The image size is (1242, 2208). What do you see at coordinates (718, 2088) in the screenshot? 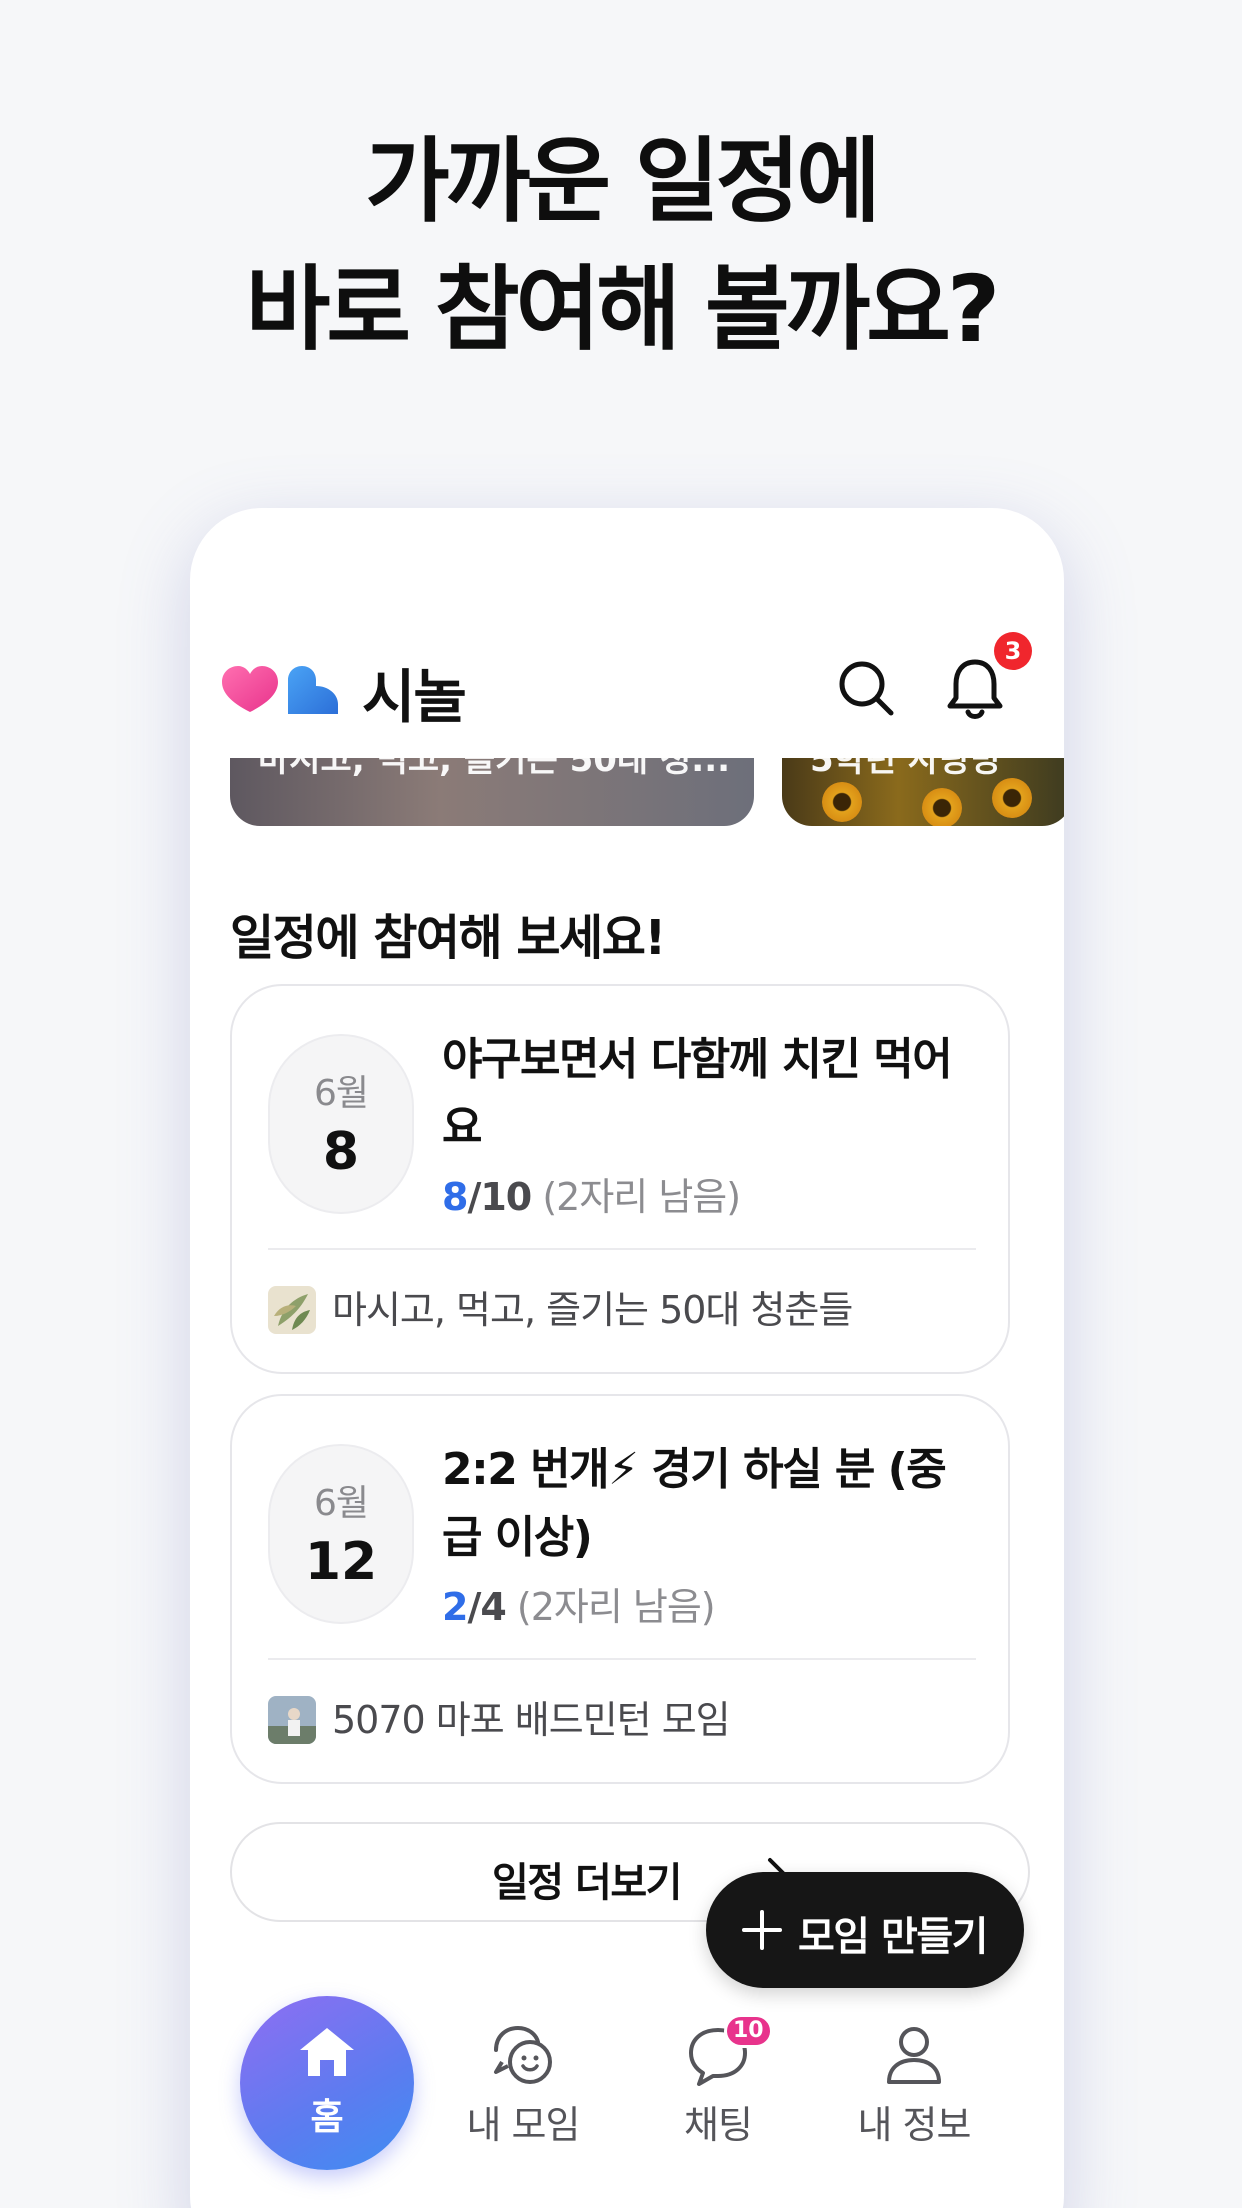
I see `nav-chat: 채팅 10` at bounding box center [718, 2088].